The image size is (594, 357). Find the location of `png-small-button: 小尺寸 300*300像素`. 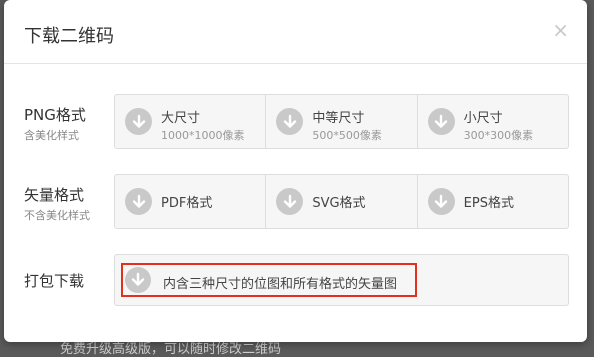

png-small-button: 小尺寸 300*300像素 is located at coordinates (493, 121).